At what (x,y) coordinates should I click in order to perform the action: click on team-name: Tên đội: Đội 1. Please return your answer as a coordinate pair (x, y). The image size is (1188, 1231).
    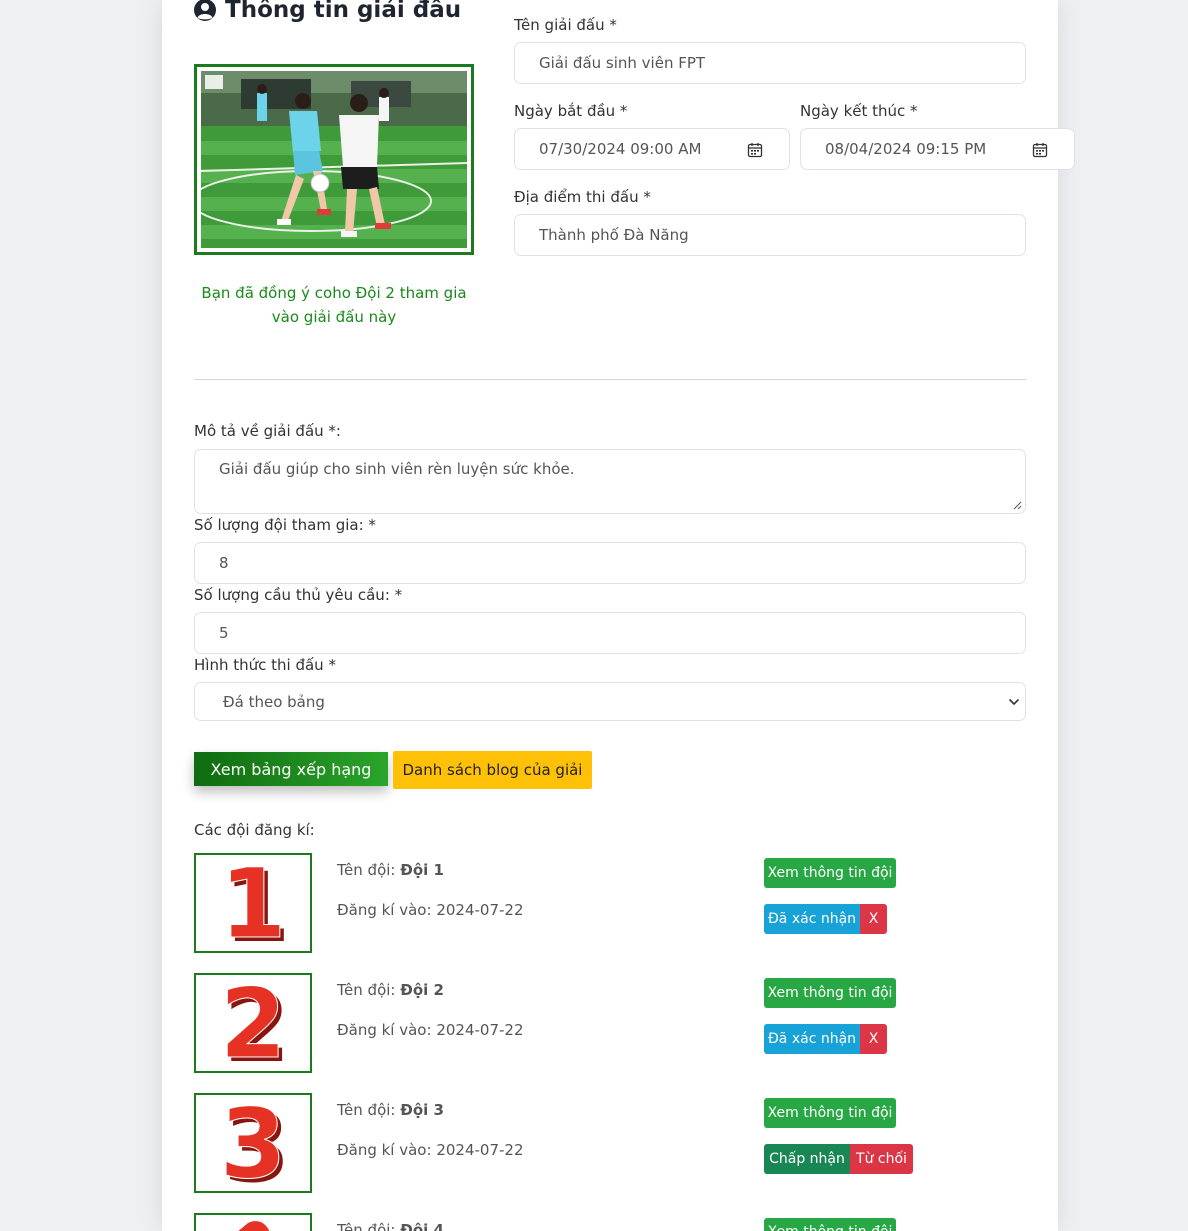
    Looking at the image, I should click on (390, 870).